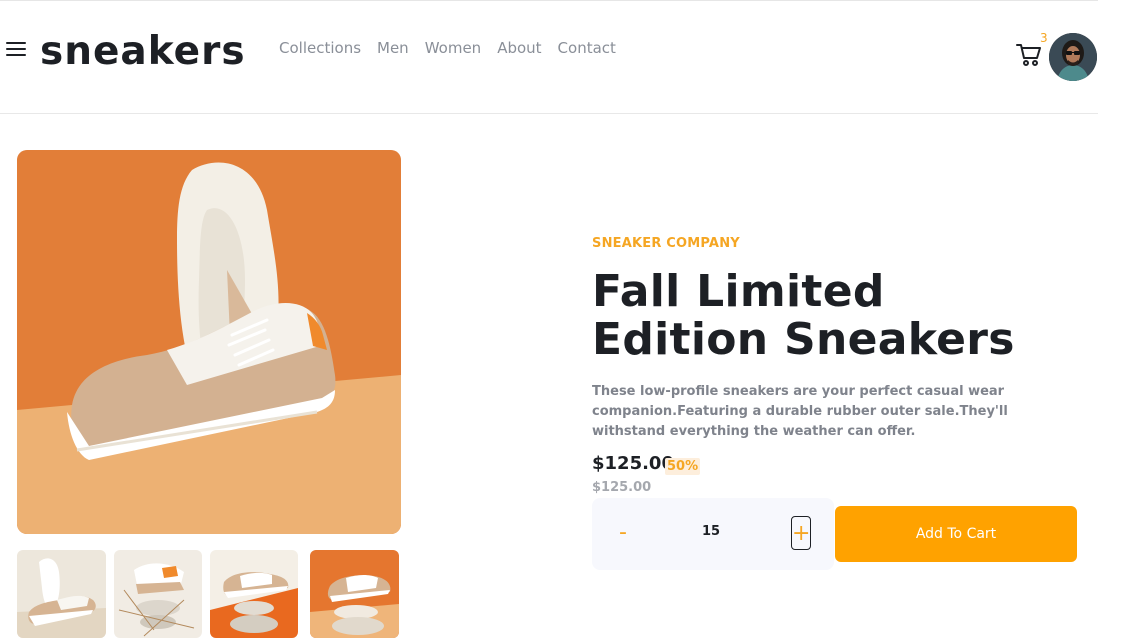 Image resolution: width=1145 pixels, height=643 pixels. Describe the element at coordinates (143, 52) in the screenshot. I see `logo: sneakers` at that location.